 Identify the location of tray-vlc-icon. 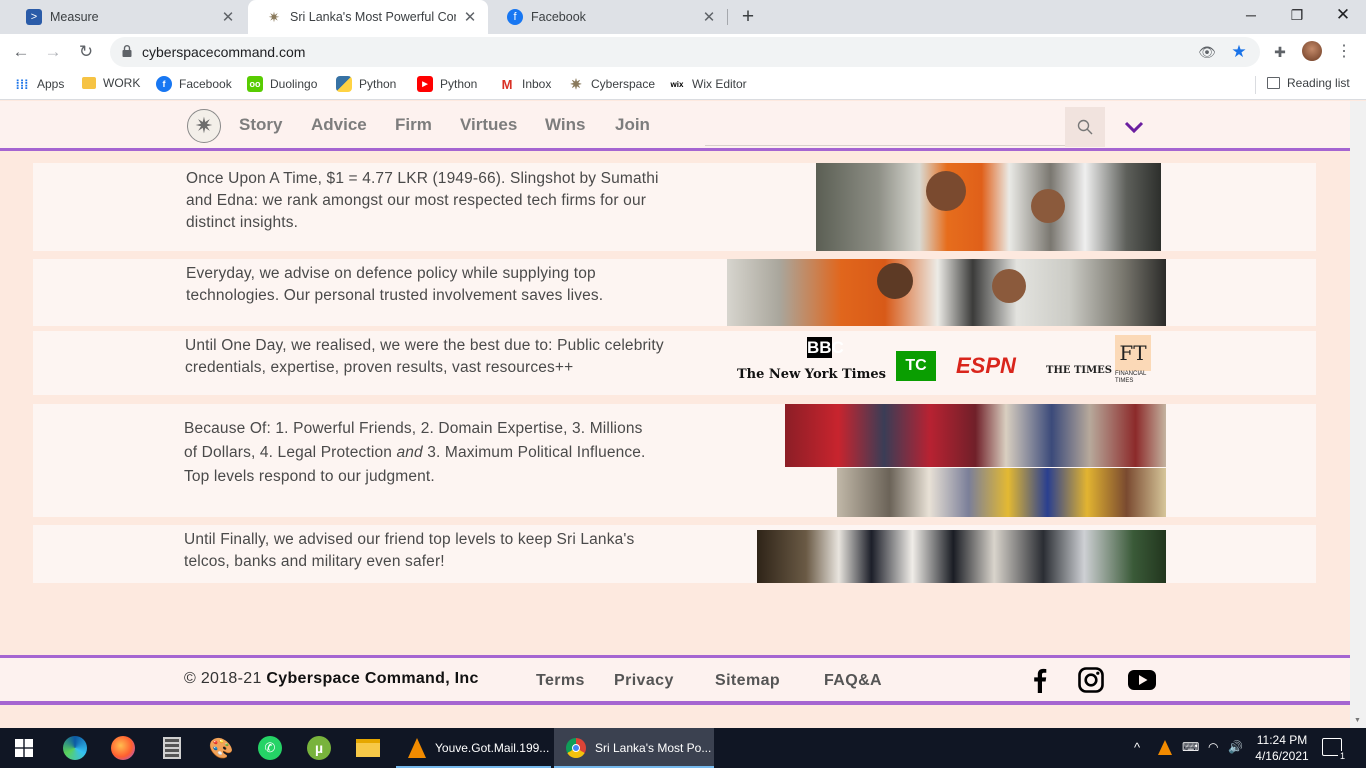
(1165, 747).